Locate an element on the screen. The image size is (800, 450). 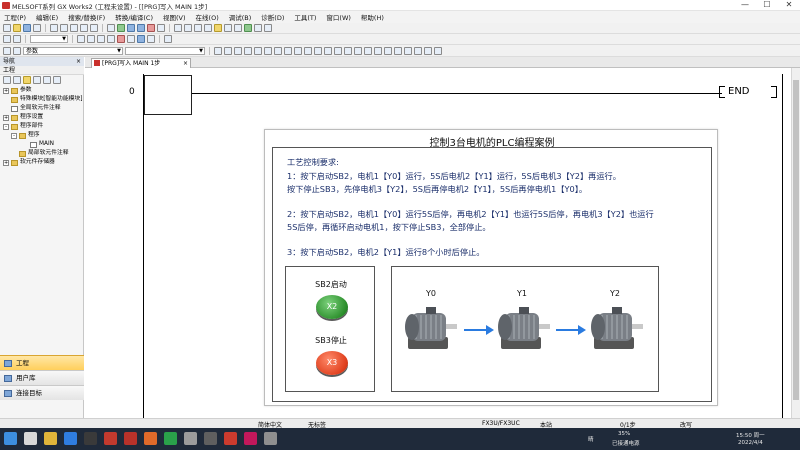
contact-icon is located at coordinates (188, 28).